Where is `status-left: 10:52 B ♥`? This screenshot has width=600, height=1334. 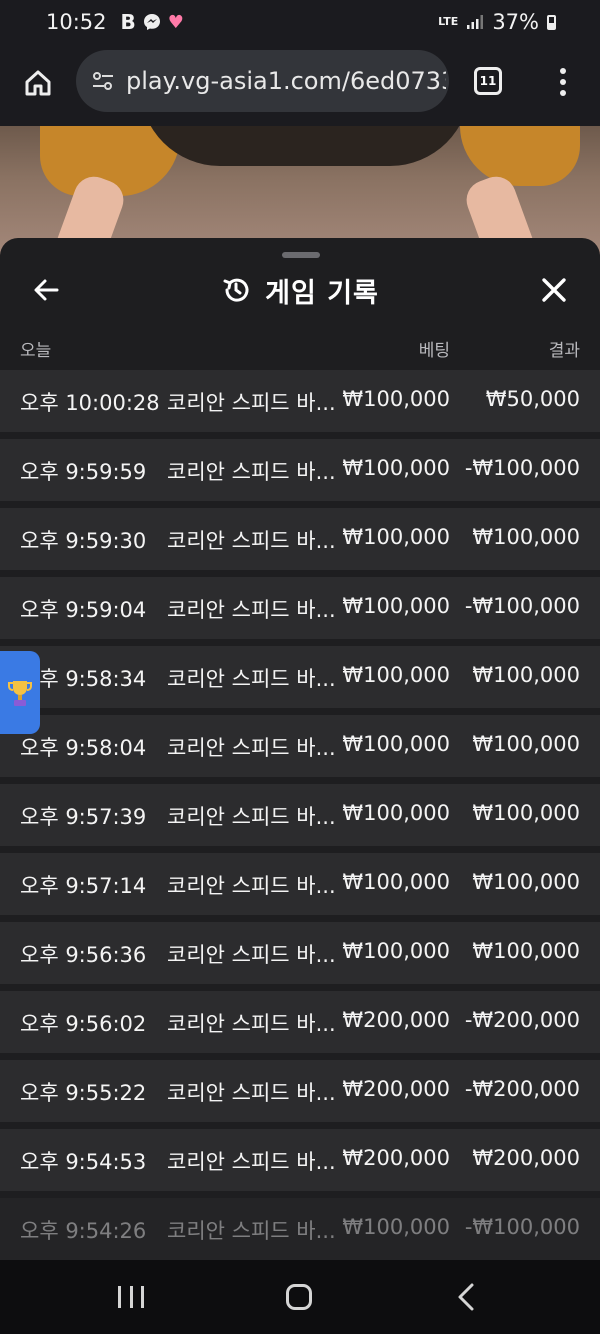
status-left: 10:52 B ♥ is located at coordinates (115, 22).